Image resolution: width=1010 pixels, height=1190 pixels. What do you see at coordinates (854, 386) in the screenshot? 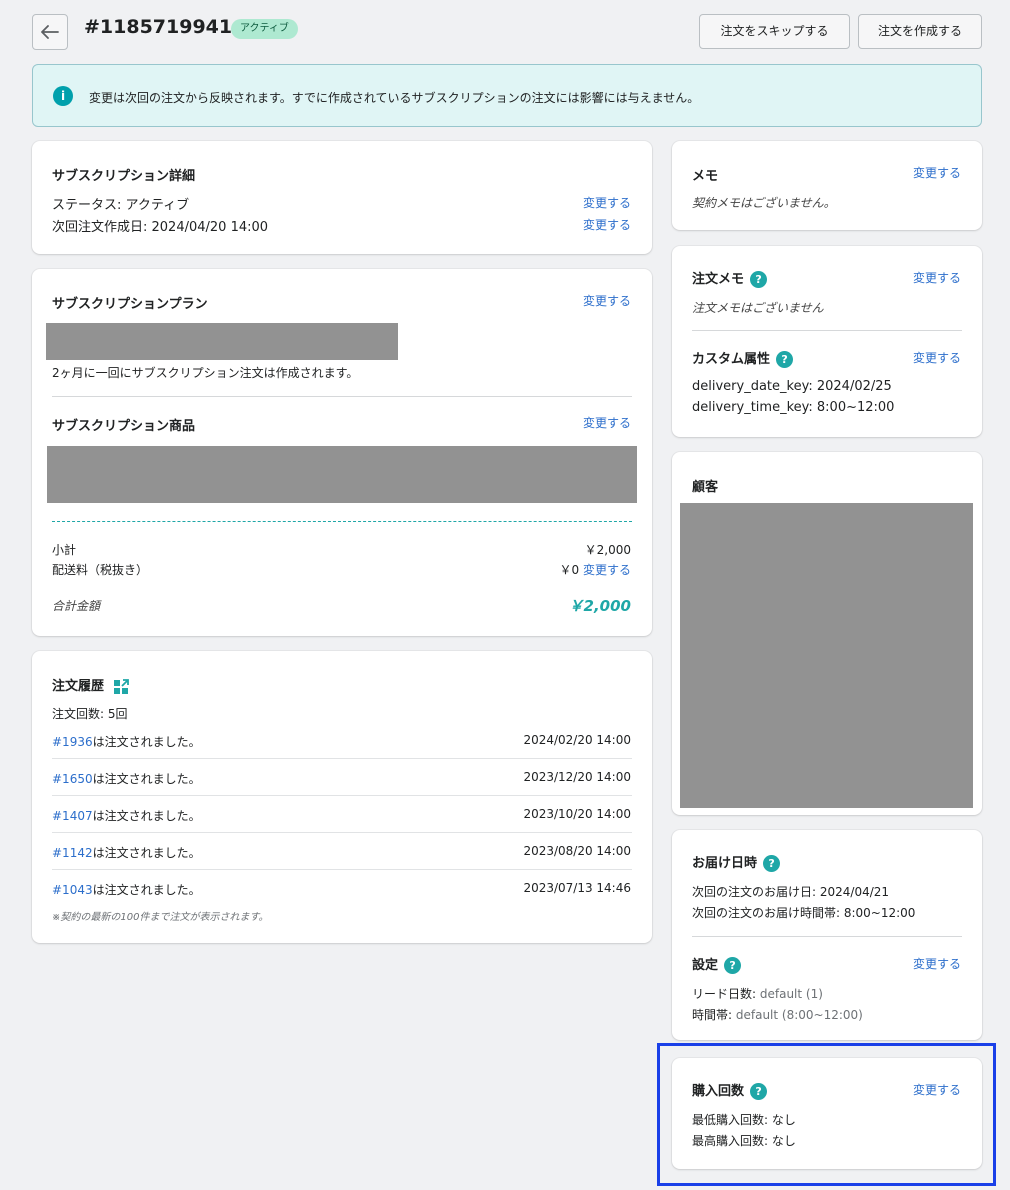
I see `attr-value: 2024/02/25` at bounding box center [854, 386].